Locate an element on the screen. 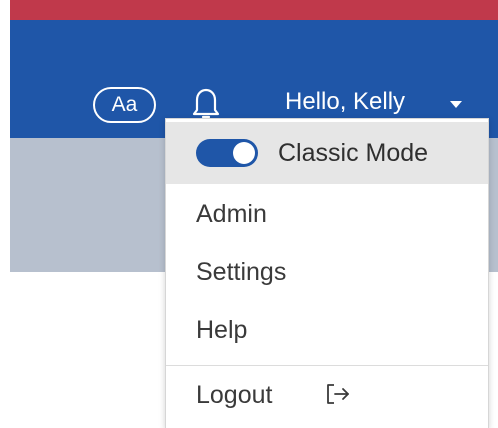 The width and height of the screenshot is (498, 428). menu-item-settings-label: Settings is located at coordinates (241, 272).